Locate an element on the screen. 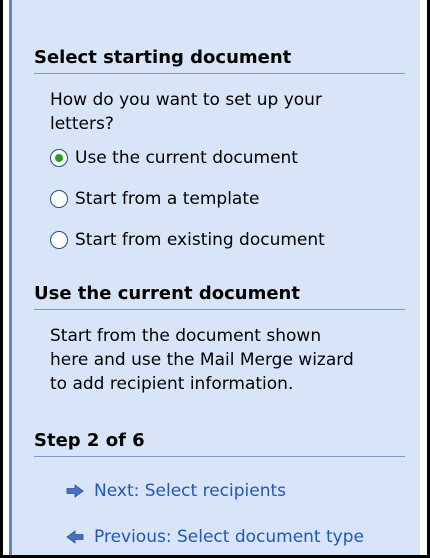  radio-label: Start from existing document is located at coordinates (200, 240).